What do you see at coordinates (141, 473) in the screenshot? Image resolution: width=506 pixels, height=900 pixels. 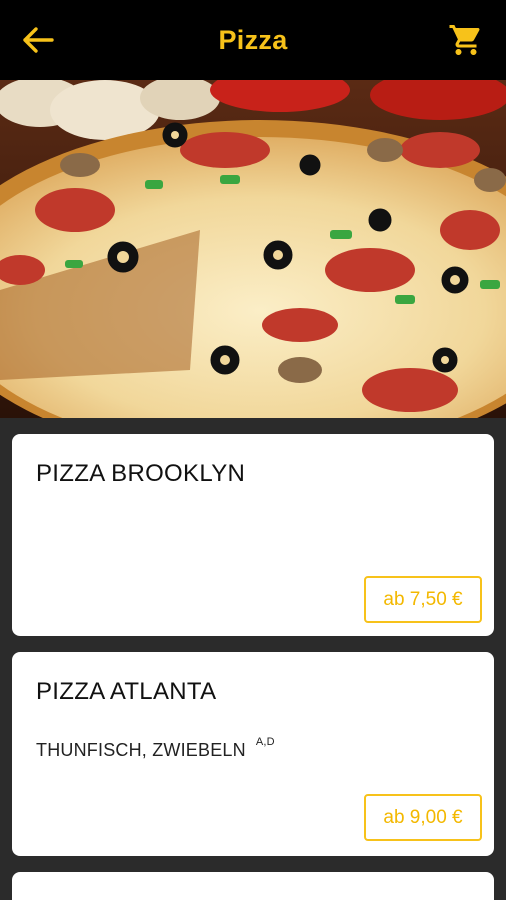 I see `menu-item-name: PIZZA BROOKLYN` at bounding box center [141, 473].